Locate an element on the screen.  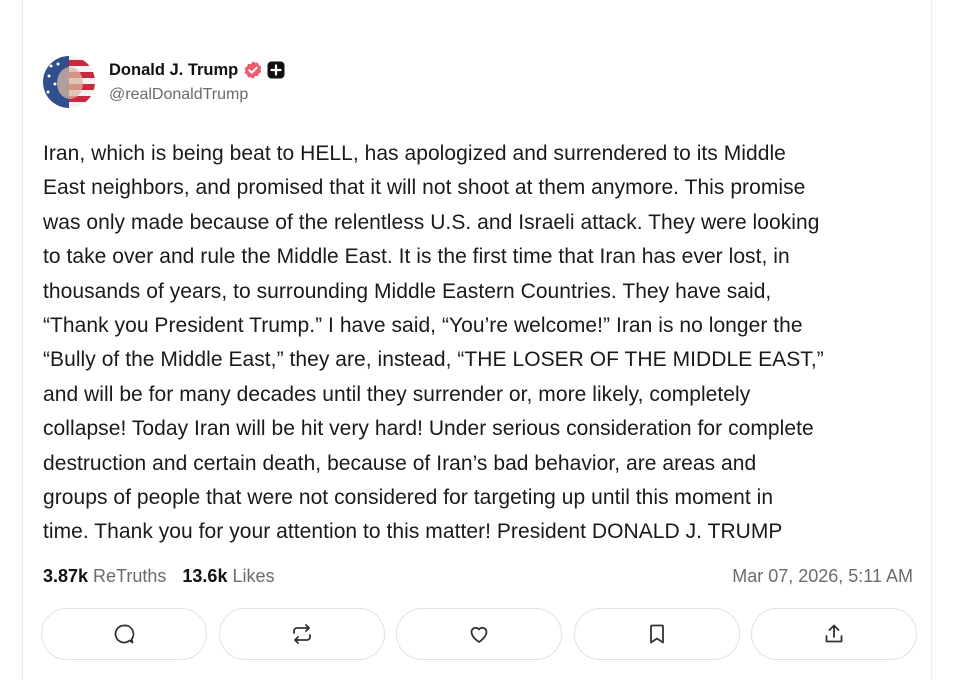
name-row: Donald J. Trump is located at coordinates (197, 70).